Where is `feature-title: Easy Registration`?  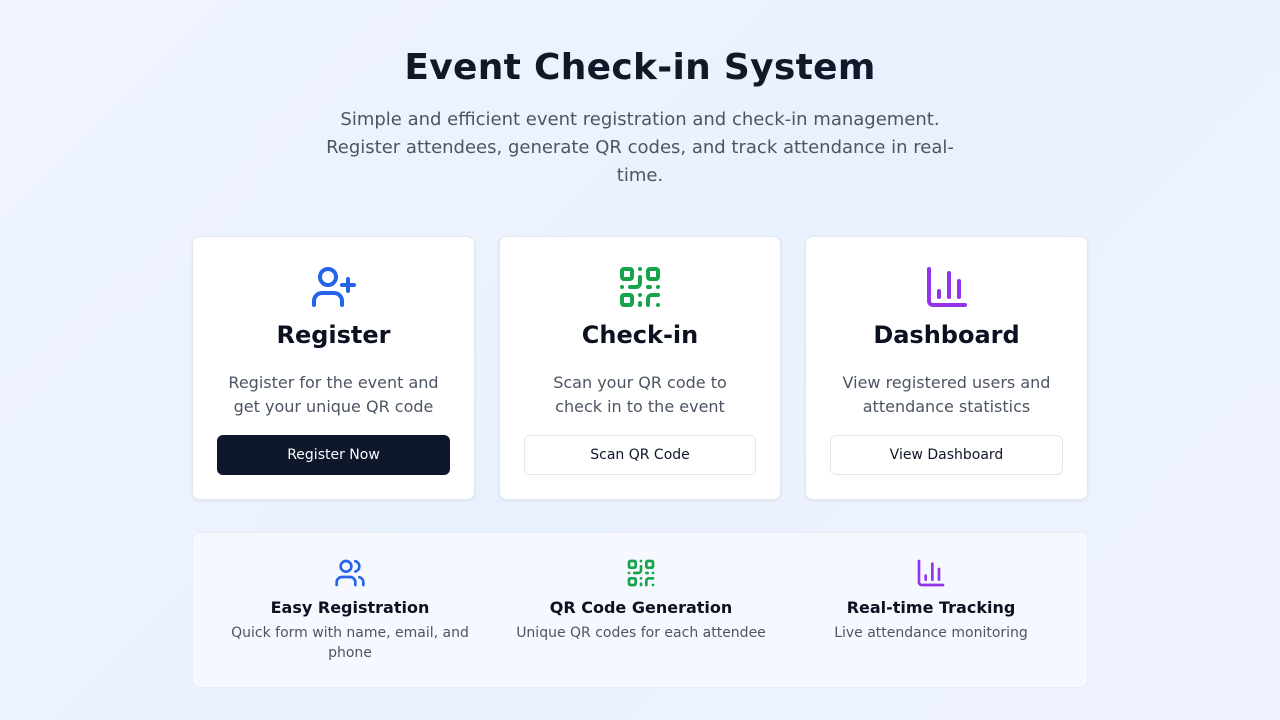 feature-title: Easy Registration is located at coordinates (350, 607).